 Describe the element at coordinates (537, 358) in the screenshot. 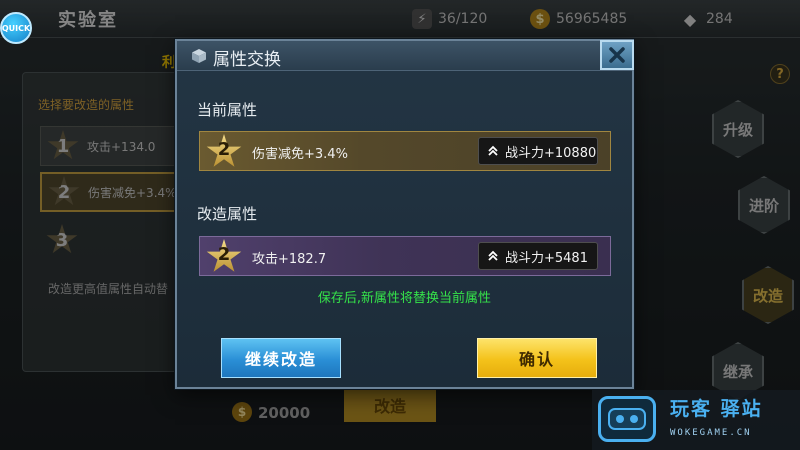

I see `confirm-button: 确认` at that location.